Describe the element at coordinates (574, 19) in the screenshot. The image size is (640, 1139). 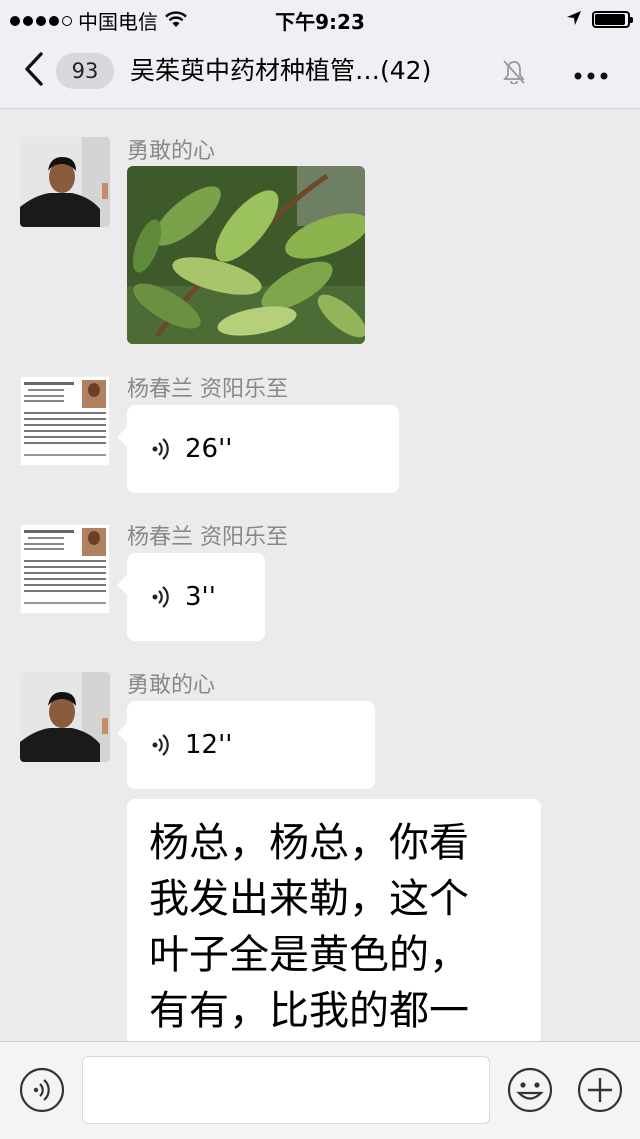
I see `location-arrow-icon` at that location.